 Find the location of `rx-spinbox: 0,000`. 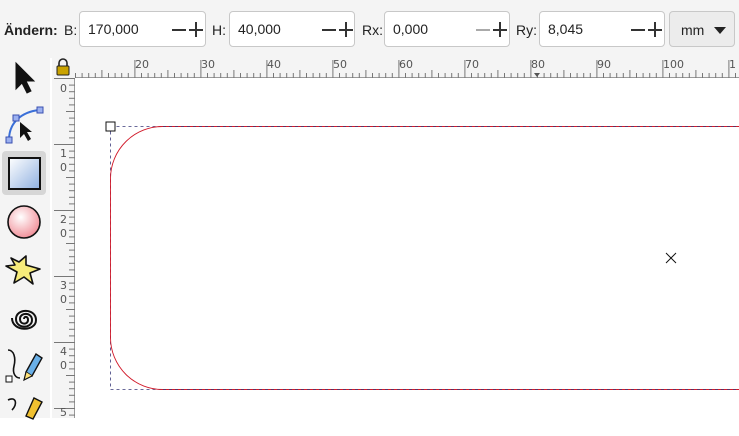

rx-spinbox: 0,000 is located at coordinates (447, 29).